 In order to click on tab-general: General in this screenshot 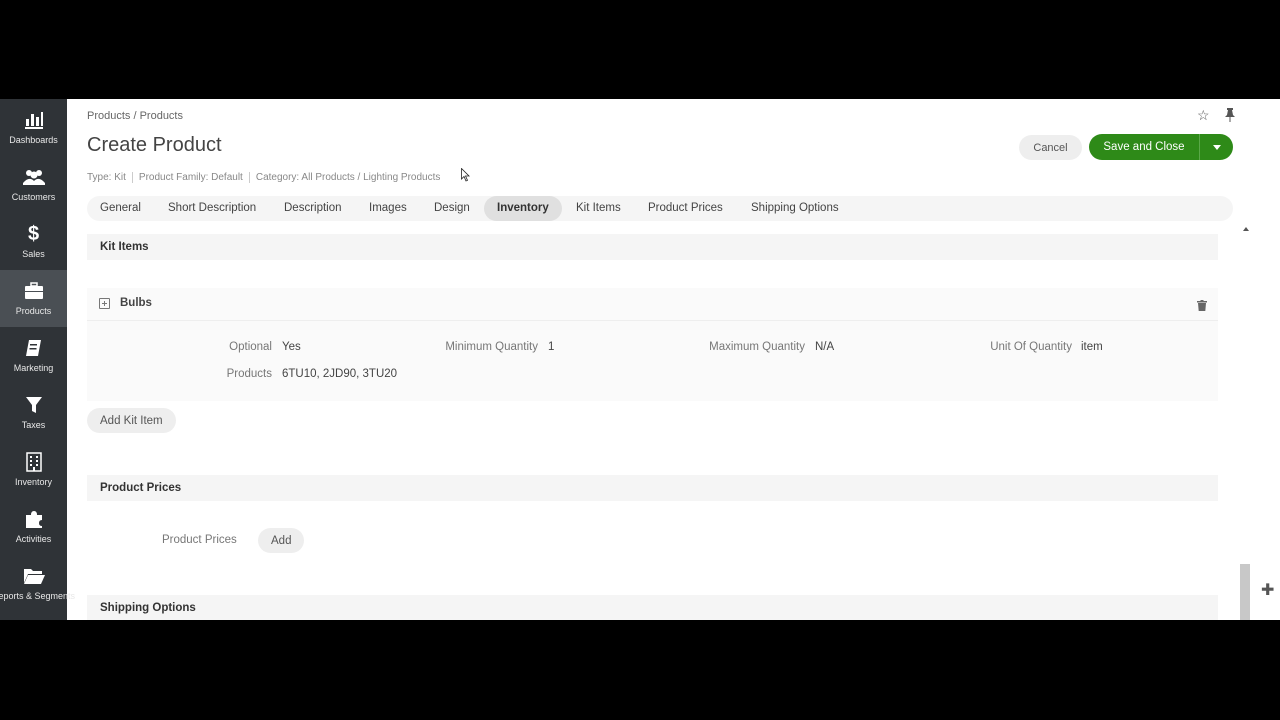, I will do `click(120, 208)`.